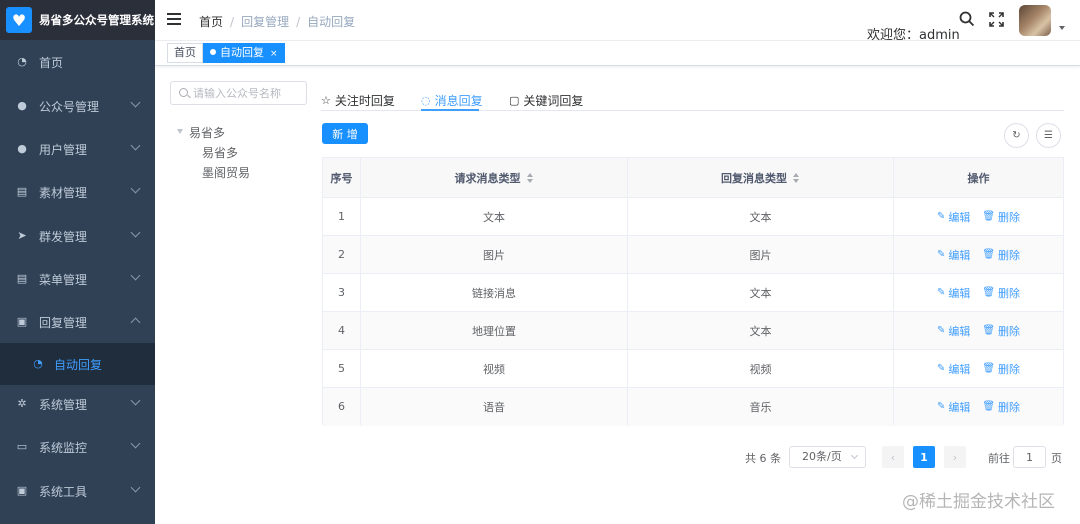 Image resolution: width=1080 pixels, height=524 pixels. I want to click on cell-reply-type: 音乐, so click(761, 406).